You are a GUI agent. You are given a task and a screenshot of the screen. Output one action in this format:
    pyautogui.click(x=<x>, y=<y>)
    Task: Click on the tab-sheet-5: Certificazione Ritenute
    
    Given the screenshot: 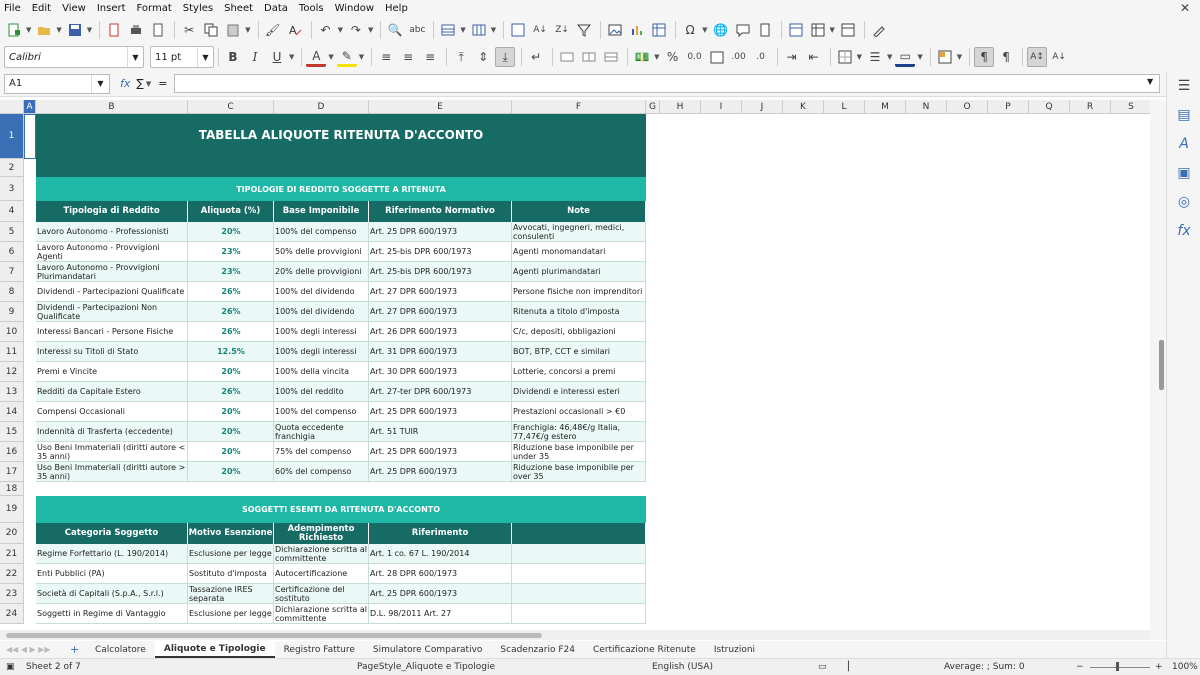 What is the action you would take?
    pyautogui.click(x=644, y=649)
    